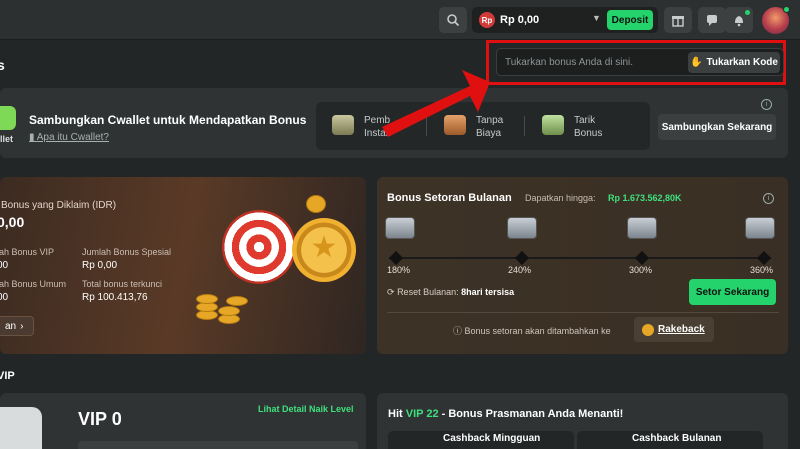  What do you see at coordinates (33, 284) in the screenshot?
I see `general-bonus-label: lah Bonus Umum` at bounding box center [33, 284].